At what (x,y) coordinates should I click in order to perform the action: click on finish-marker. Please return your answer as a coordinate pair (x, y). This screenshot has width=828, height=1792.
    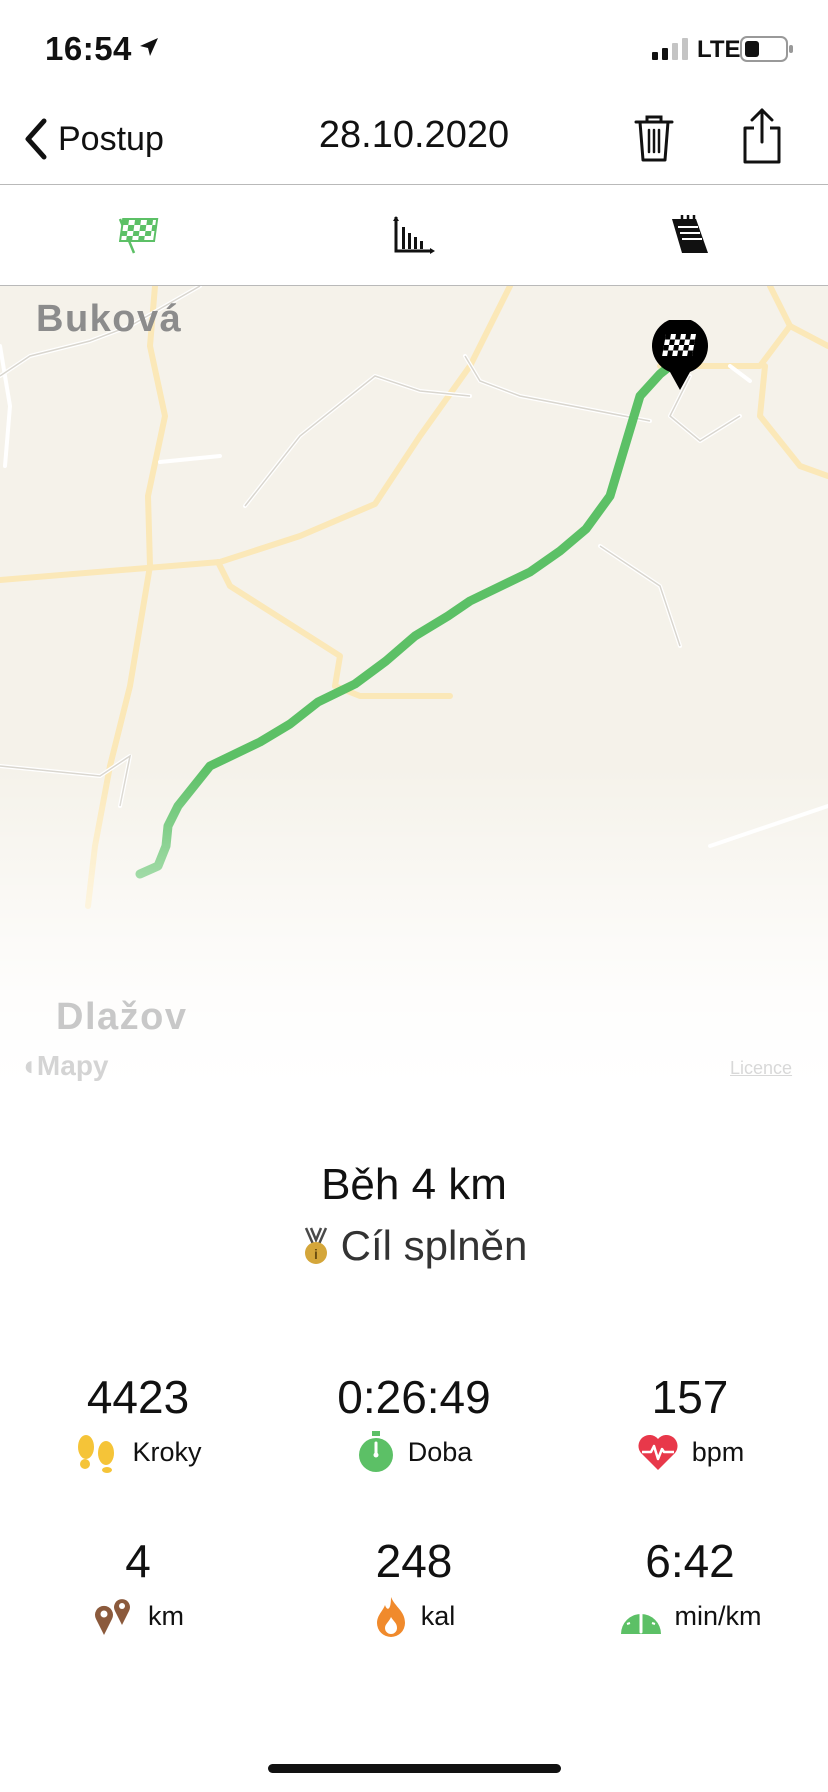
    Looking at the image, I should click on (680, 357).